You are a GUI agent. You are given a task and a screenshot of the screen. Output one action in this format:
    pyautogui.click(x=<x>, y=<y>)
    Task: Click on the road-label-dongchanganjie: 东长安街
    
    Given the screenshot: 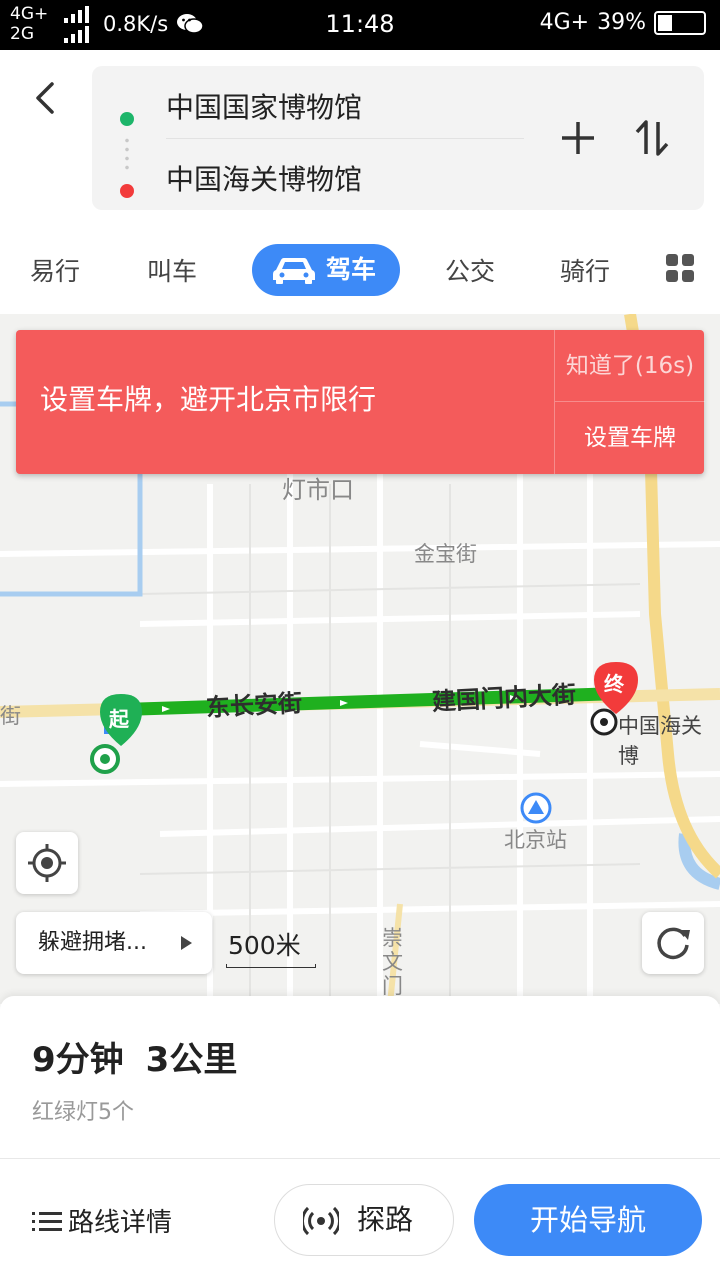 What is the action you would take?
    pyautogui.click(x=254, y=705)
    